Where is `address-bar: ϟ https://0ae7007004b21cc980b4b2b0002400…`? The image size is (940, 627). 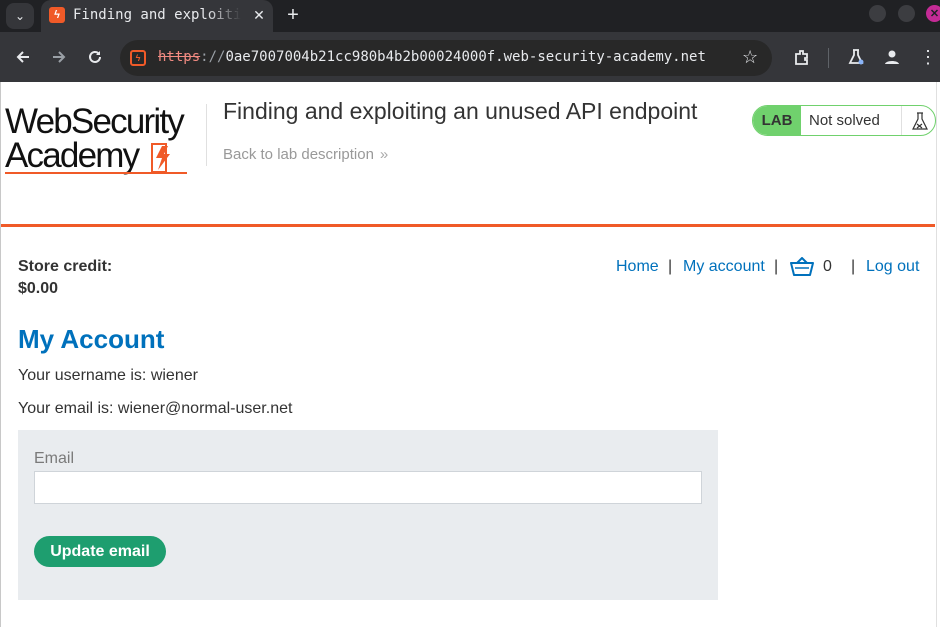
address-bar: ϟ https://0ae7007004b21cc980b4b2b0002400… is located at coordinates (446, 58).